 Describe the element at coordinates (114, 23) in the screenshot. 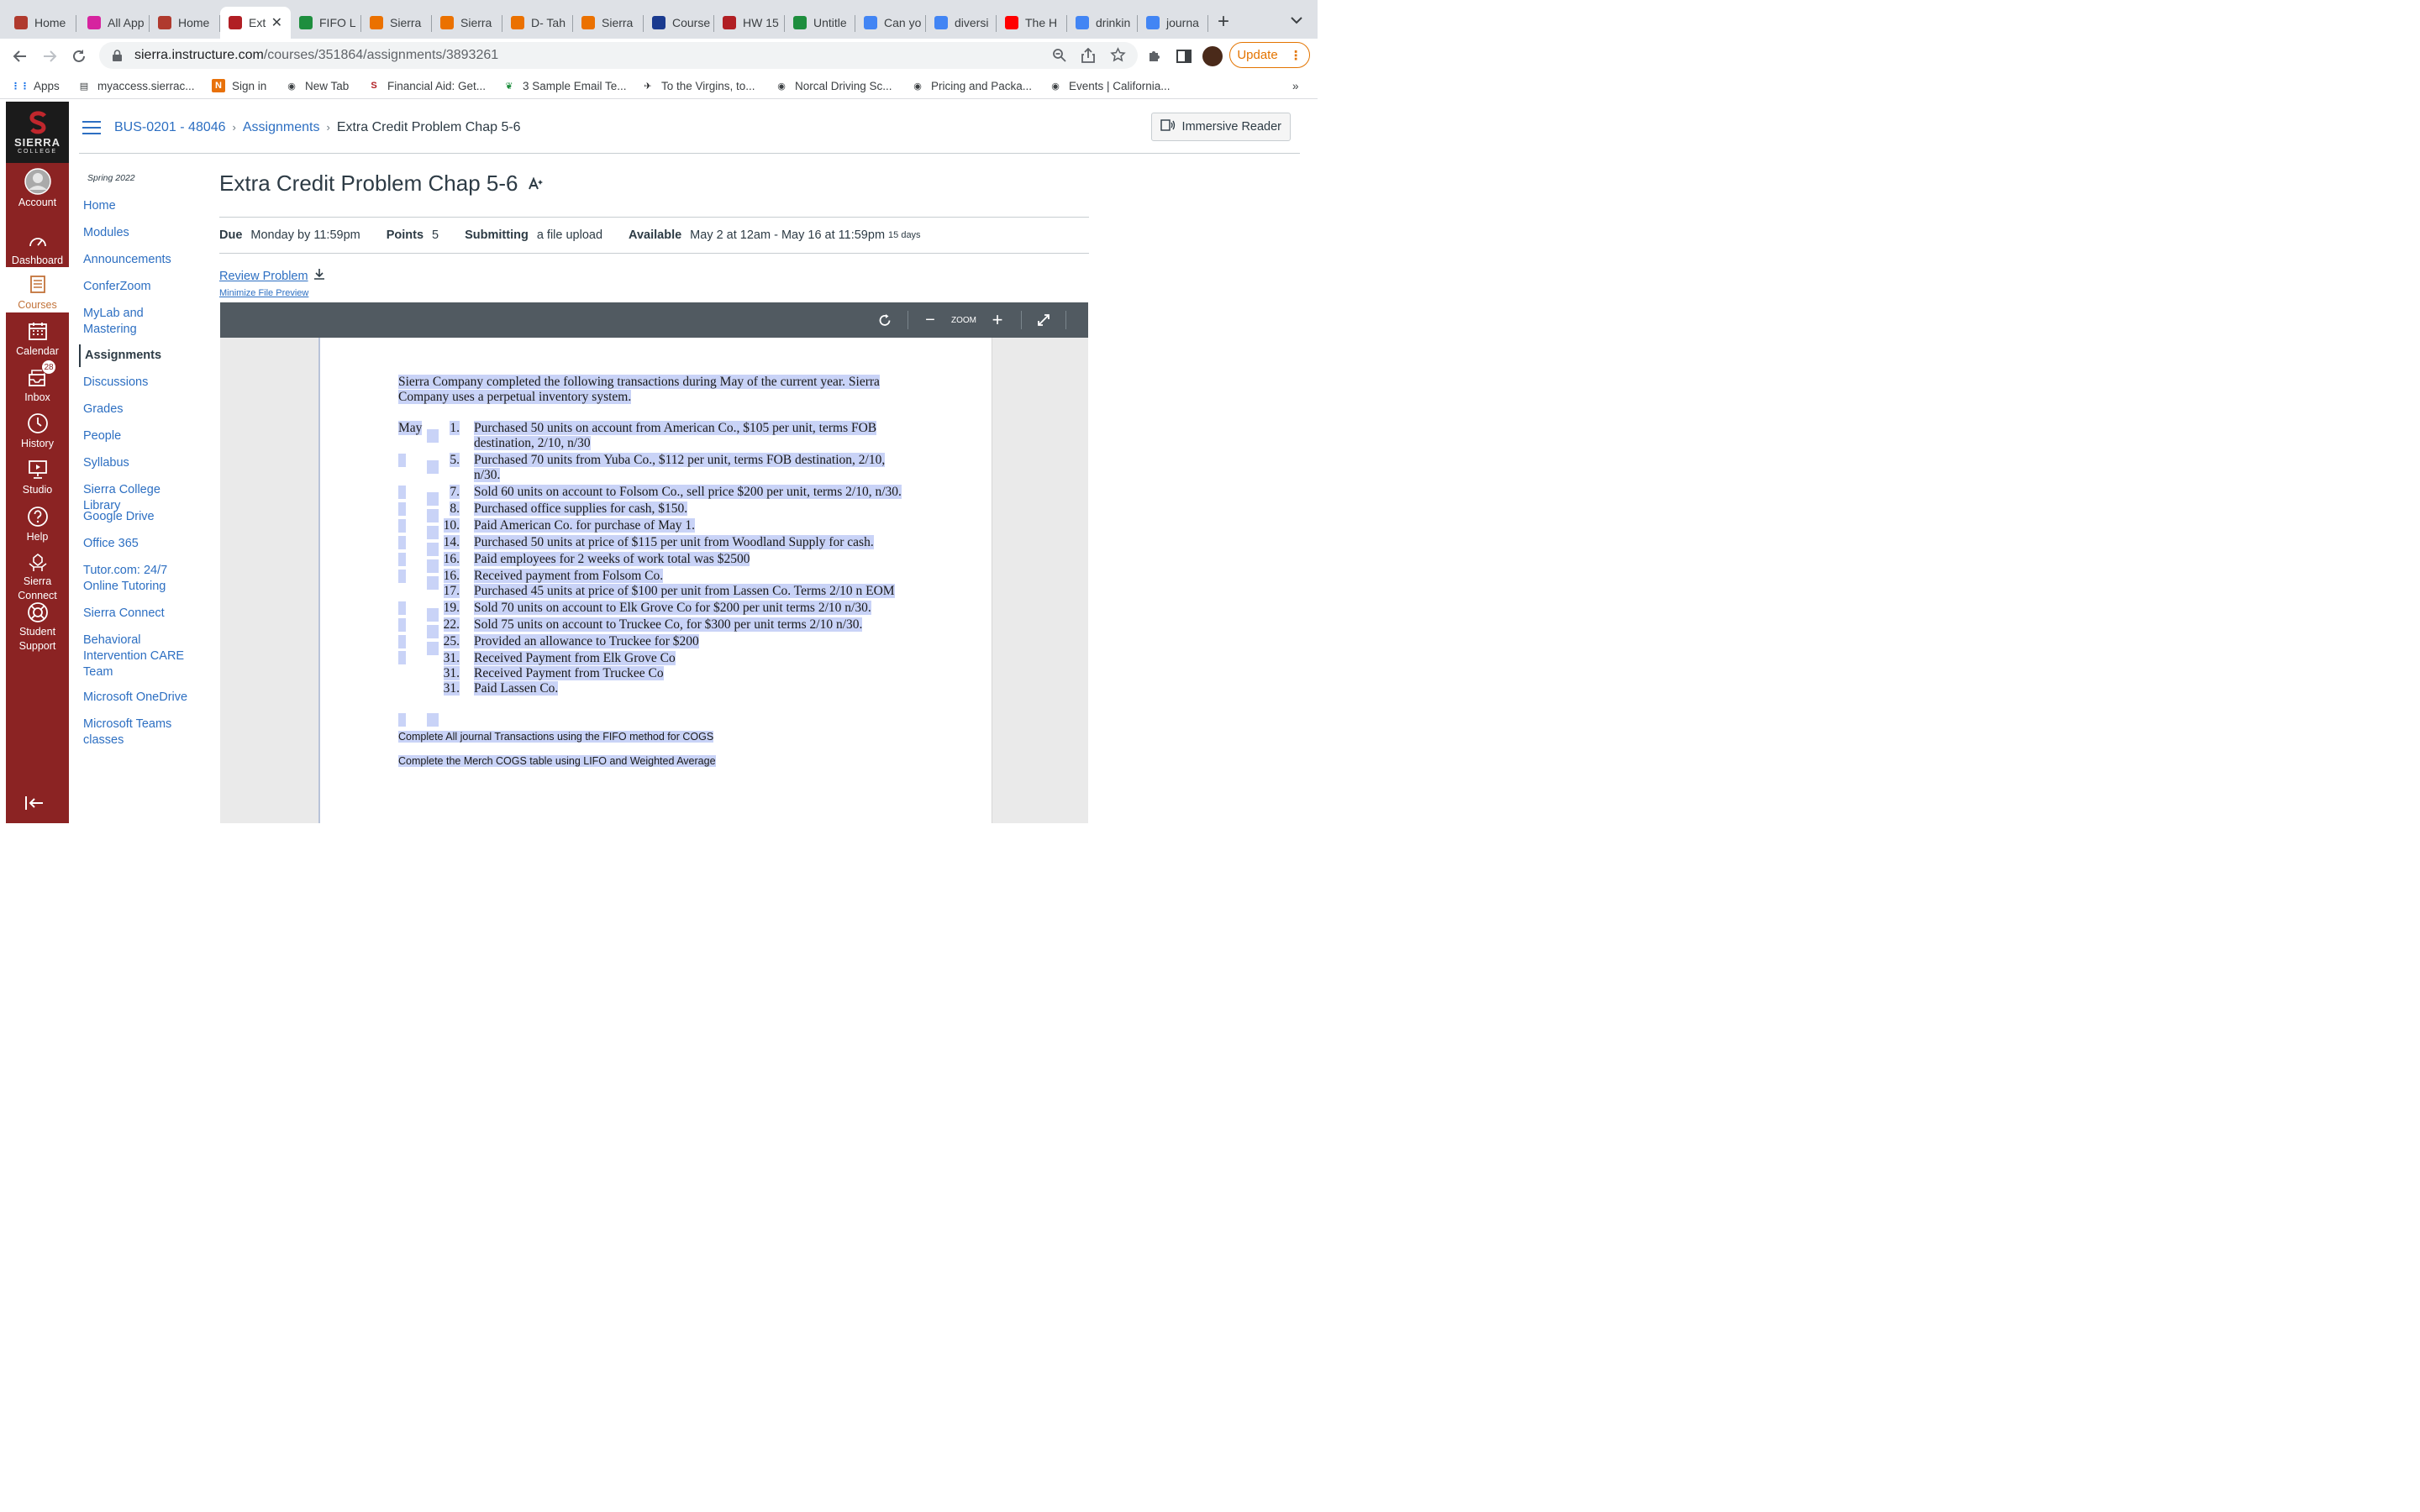

I see `browser-tab: All App` at that location.